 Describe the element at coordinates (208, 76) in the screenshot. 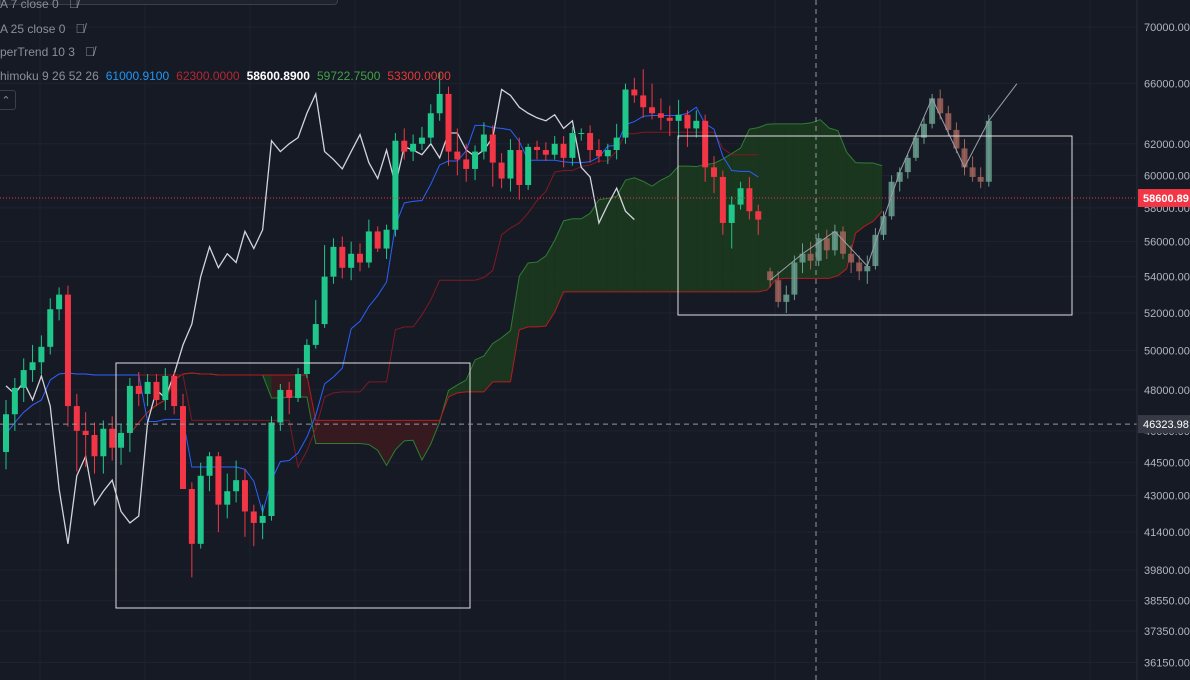

I see `legend-ichimoku-value-kijun: 62300.0000` at that location.